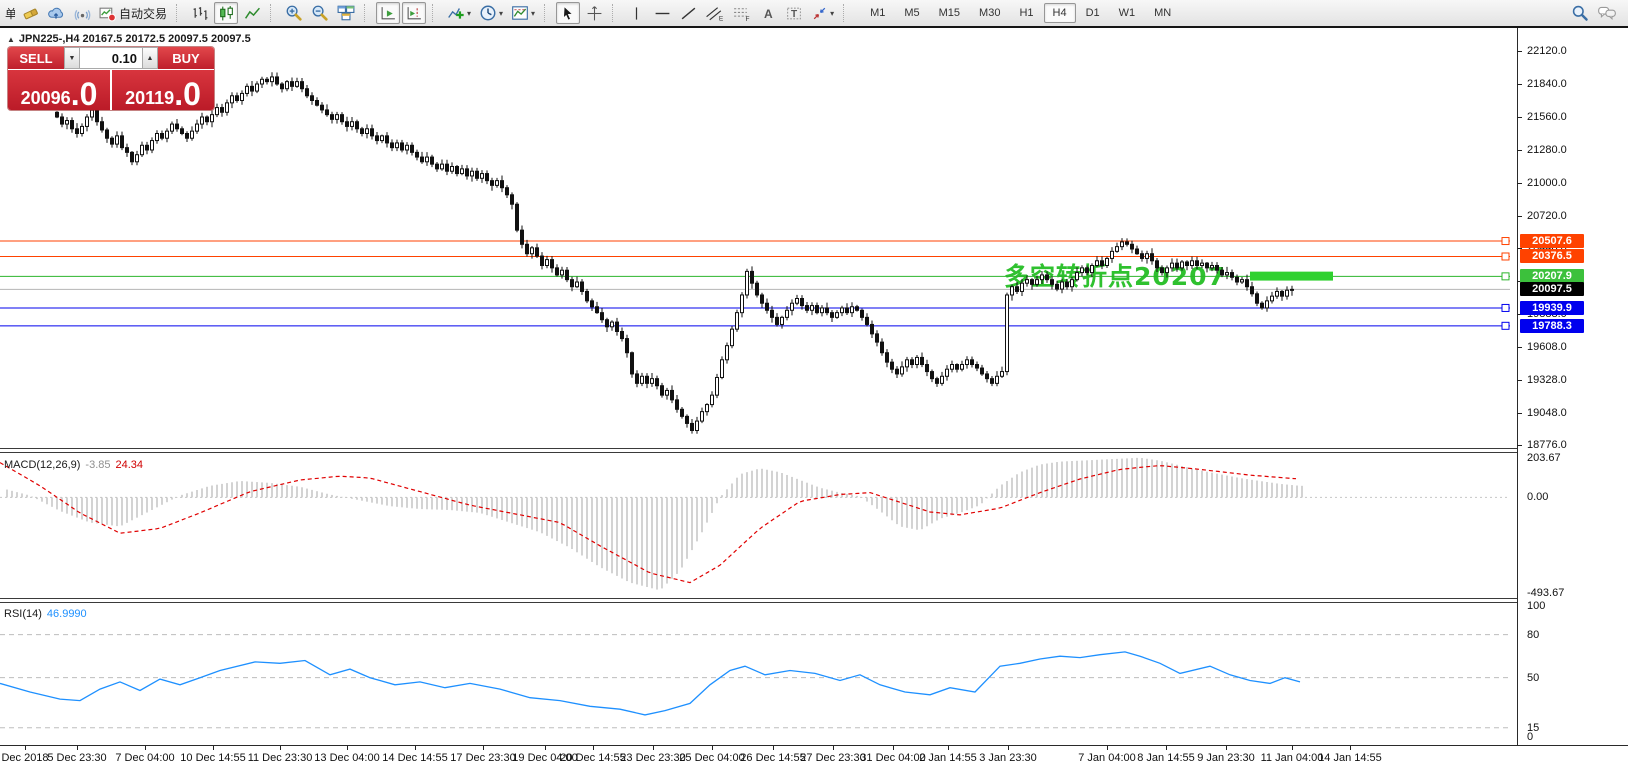  What do you see at coordinates (59, 90) in the screenshot?
I see `sell-price-panel: 20096.0` at bounding box center [59, 90].